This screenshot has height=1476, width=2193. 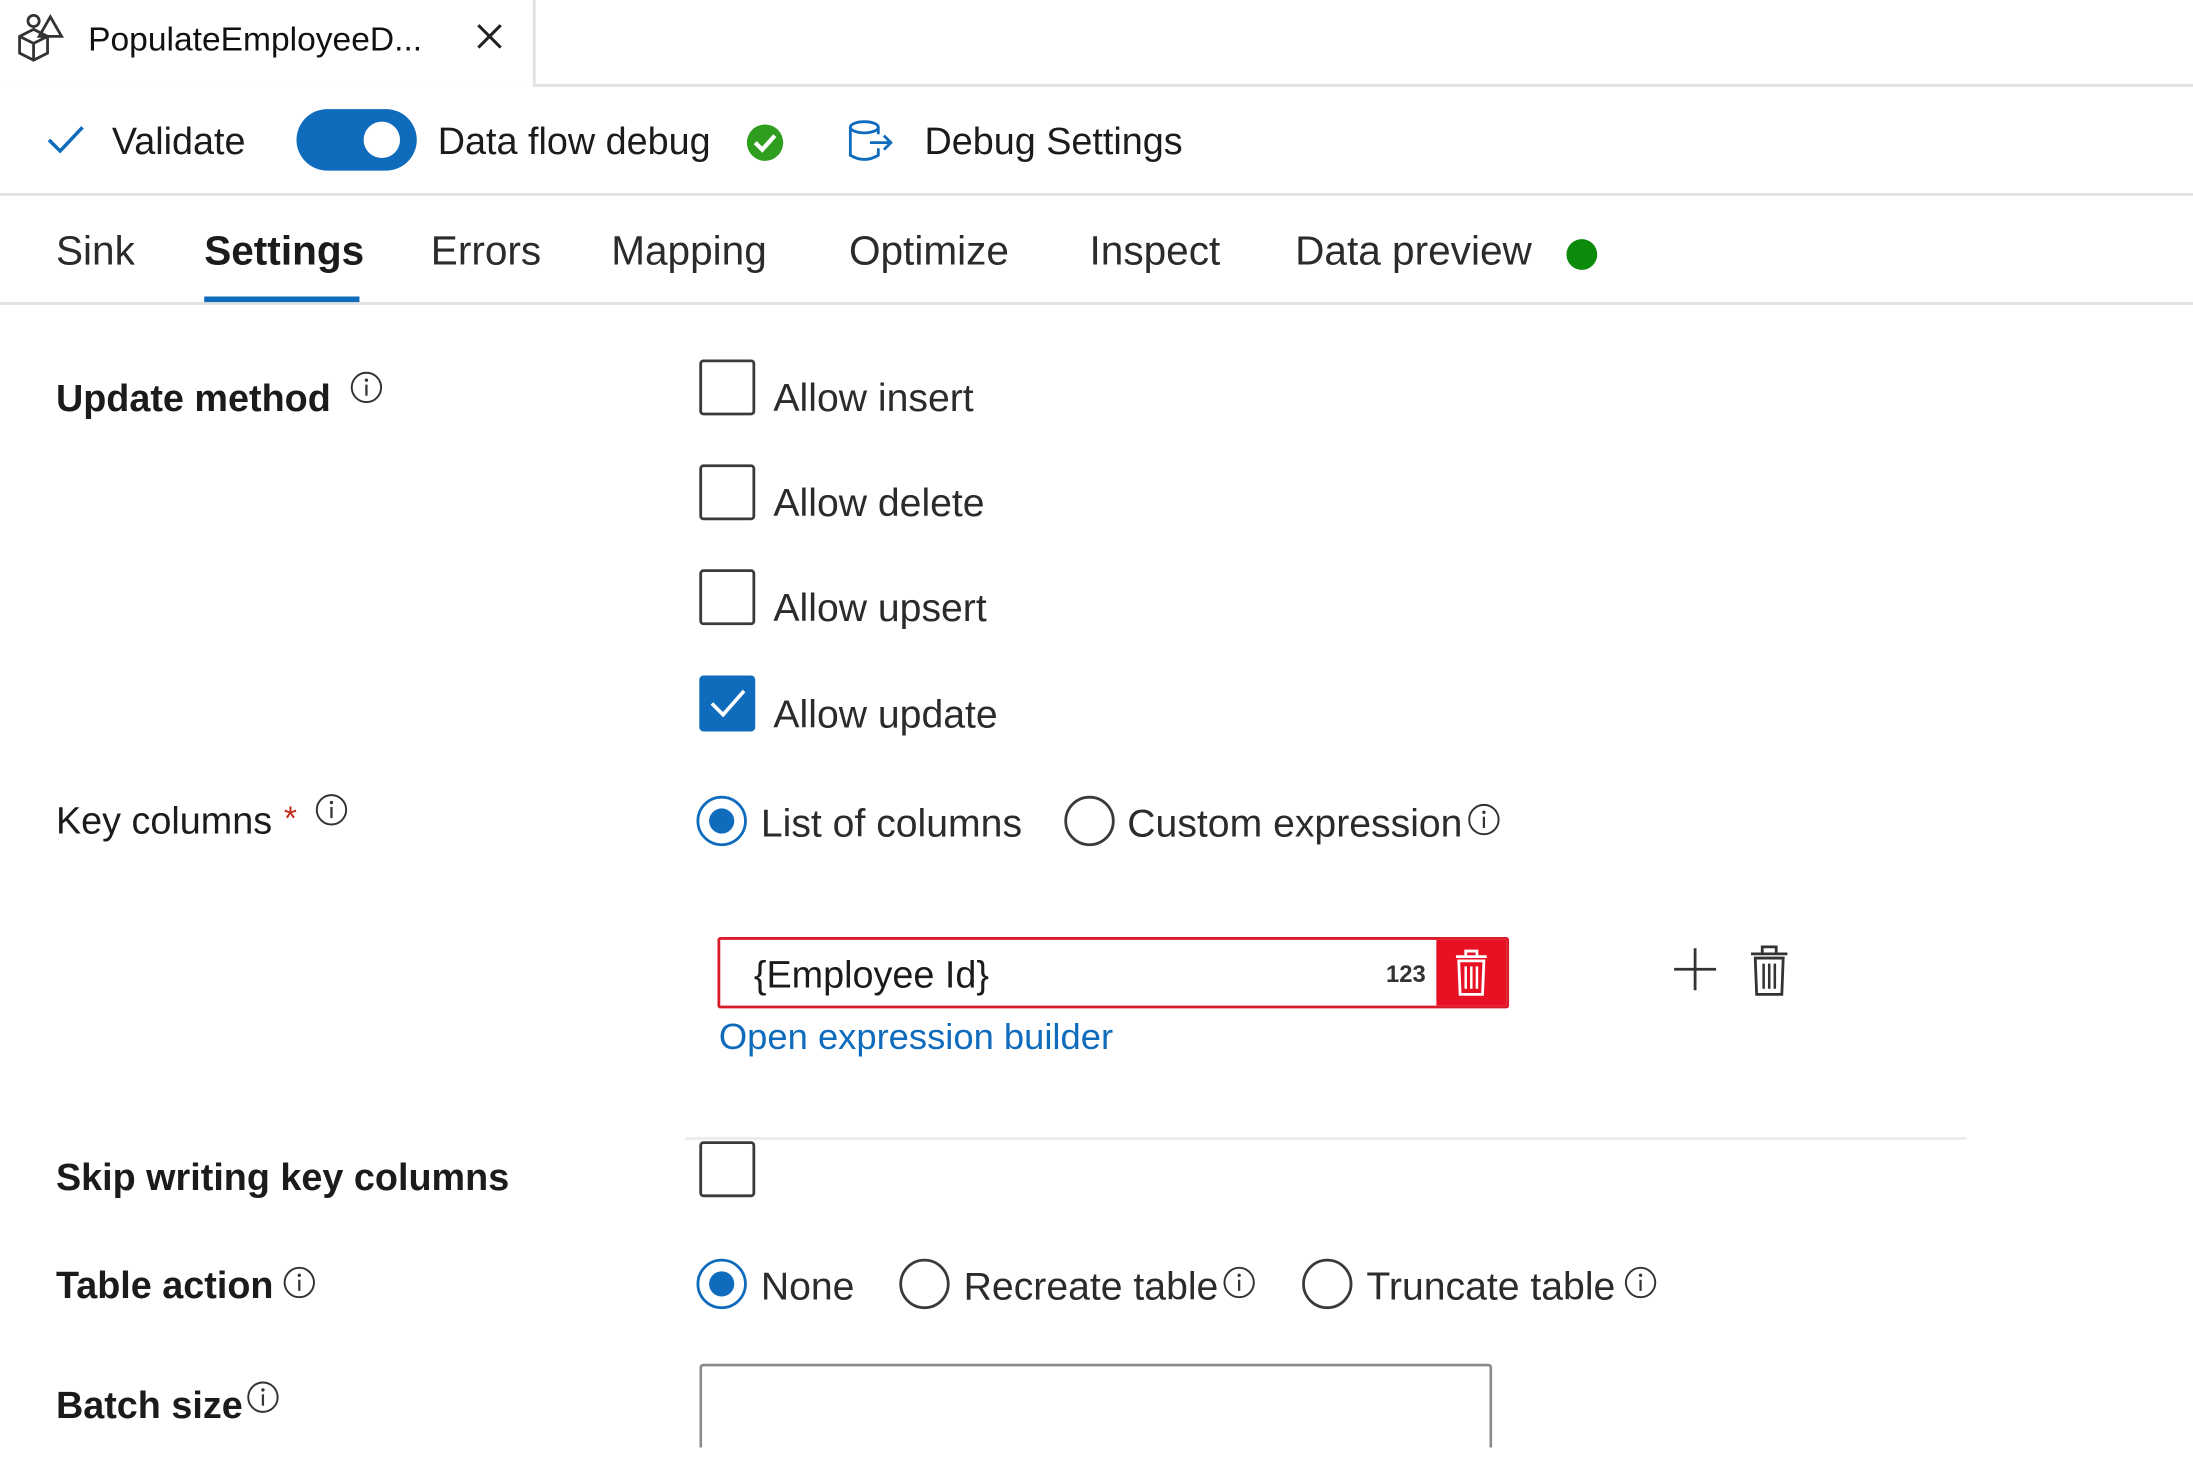 What do you see at coordinates (885, 714) in the screenshot?
I see `allow-update-label: Allow update` at bounding box center [885, 714].